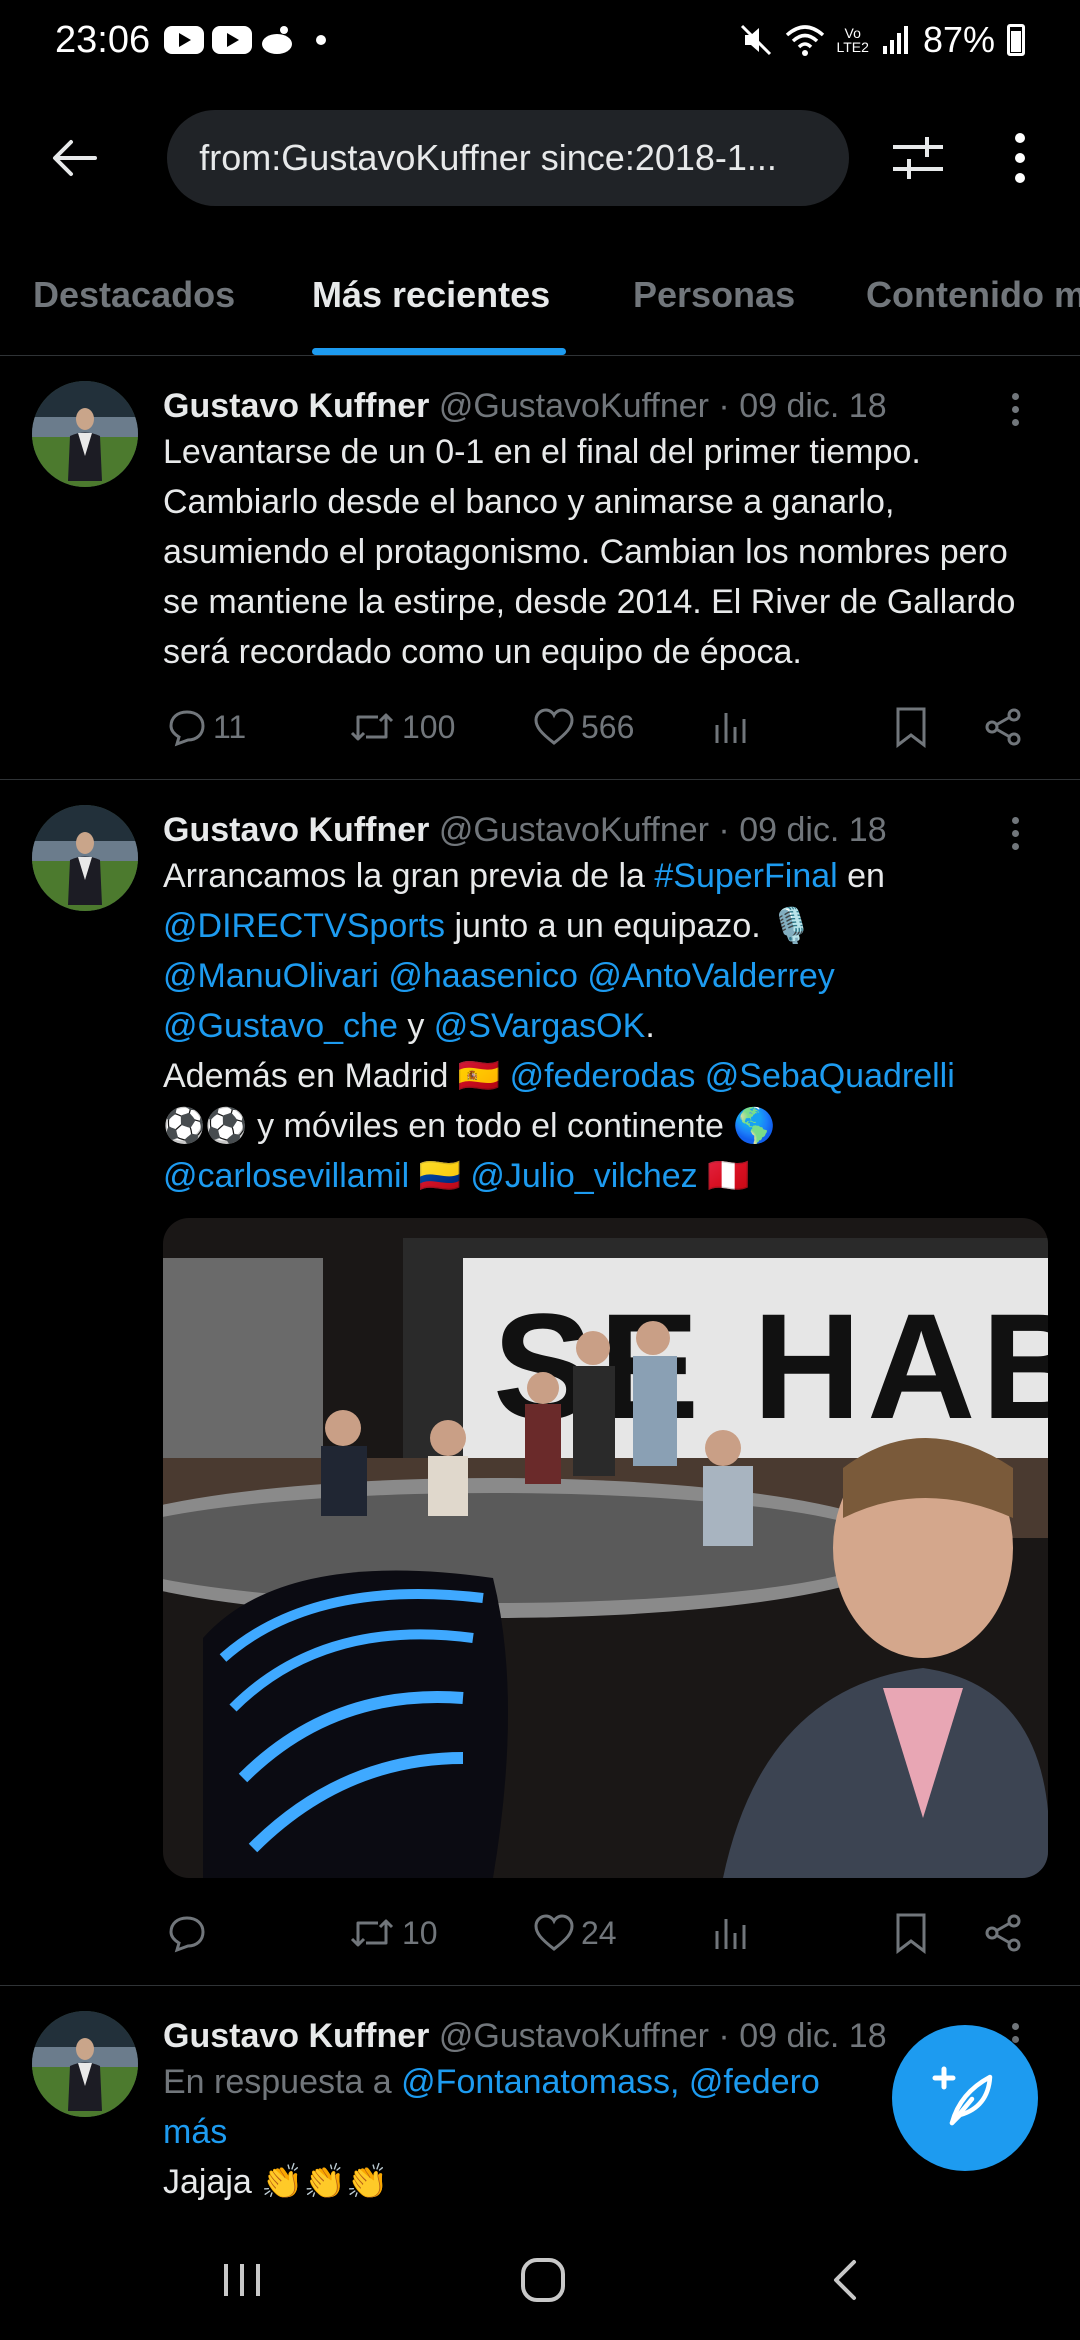 This screenshot has height=2340, width=1080. I want to click on bookmark-icon, so click(911, 1933).